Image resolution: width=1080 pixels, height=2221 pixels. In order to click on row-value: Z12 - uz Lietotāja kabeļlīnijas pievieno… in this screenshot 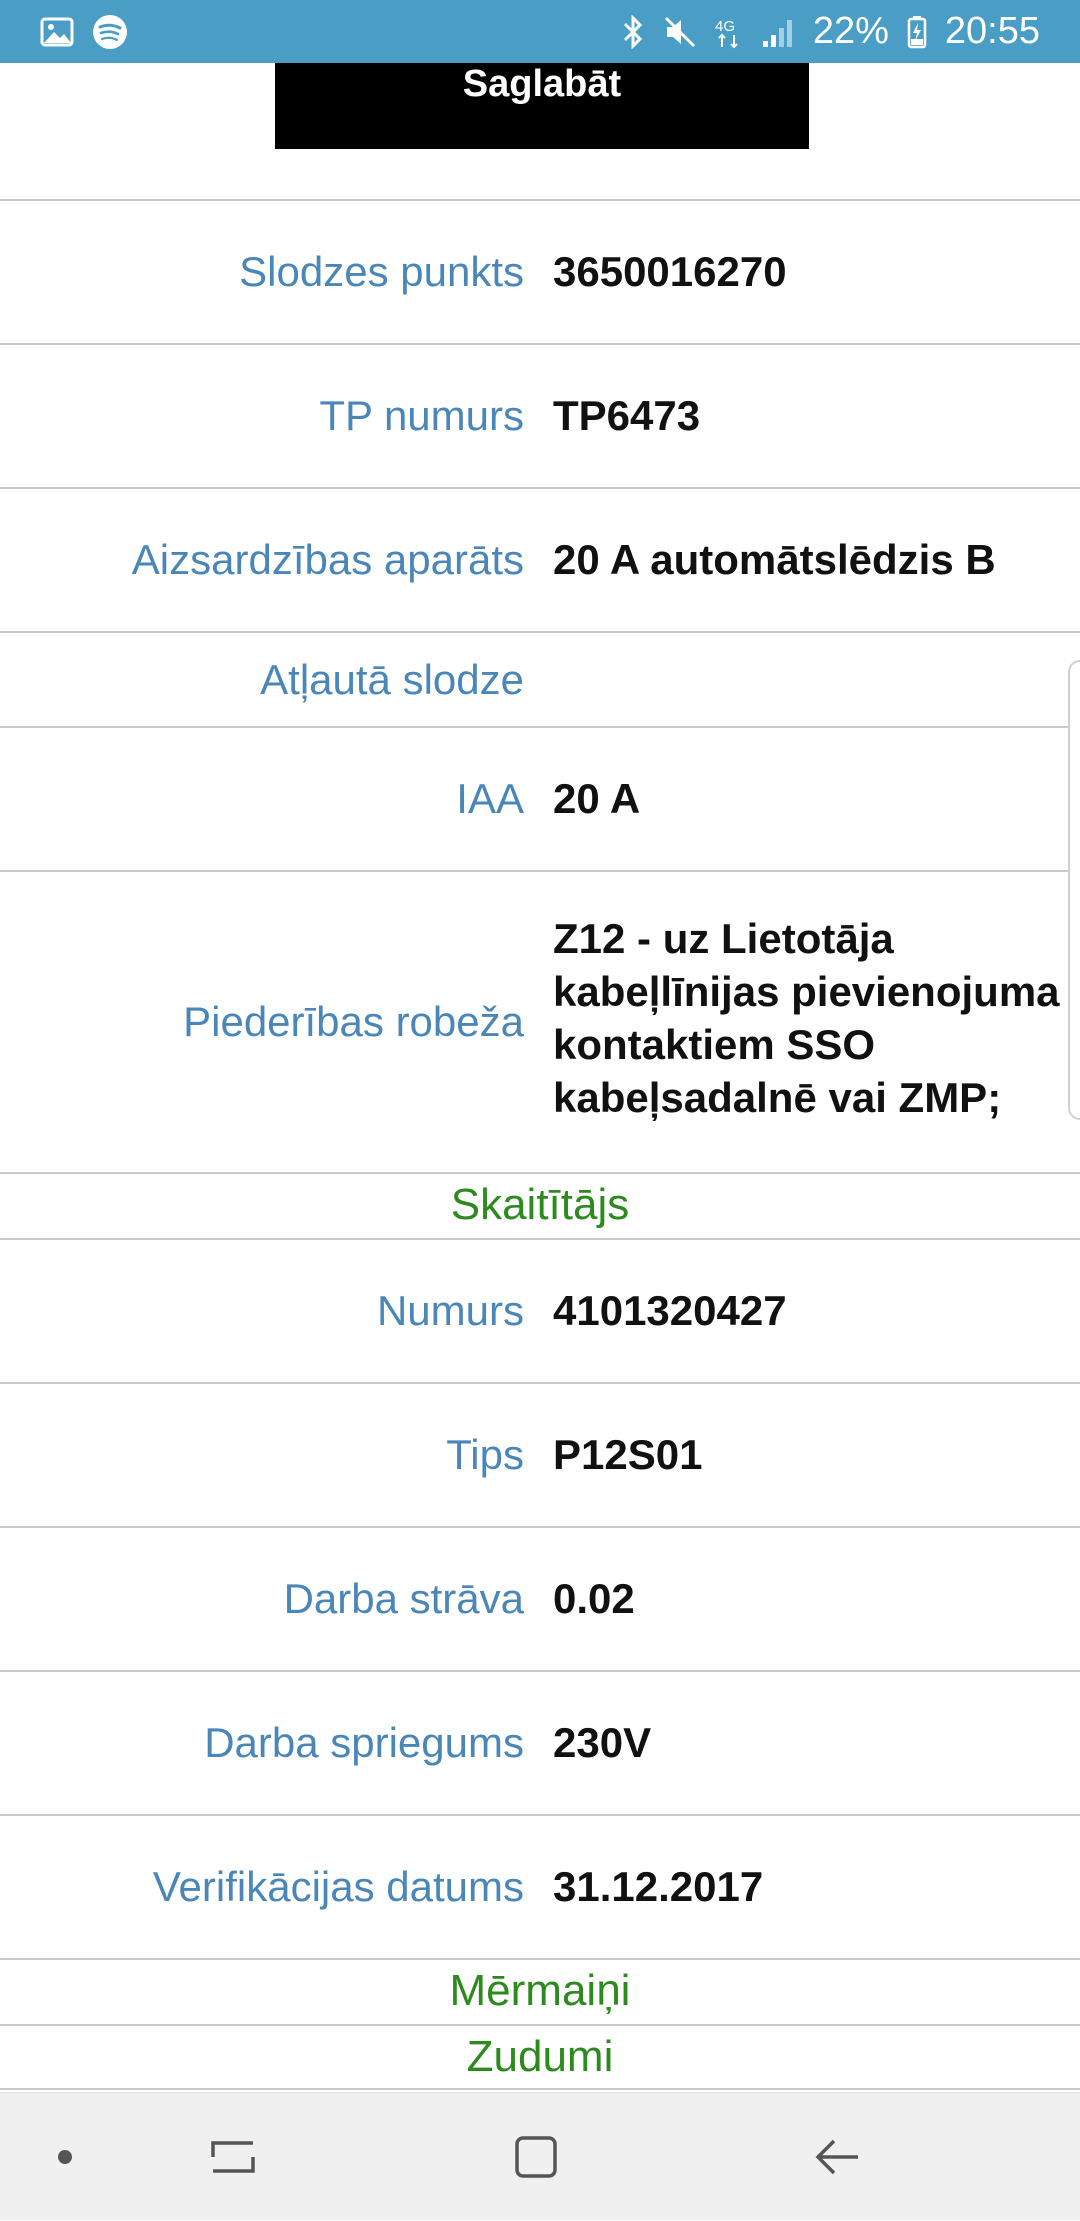, I will do `click(806, 1018)`.